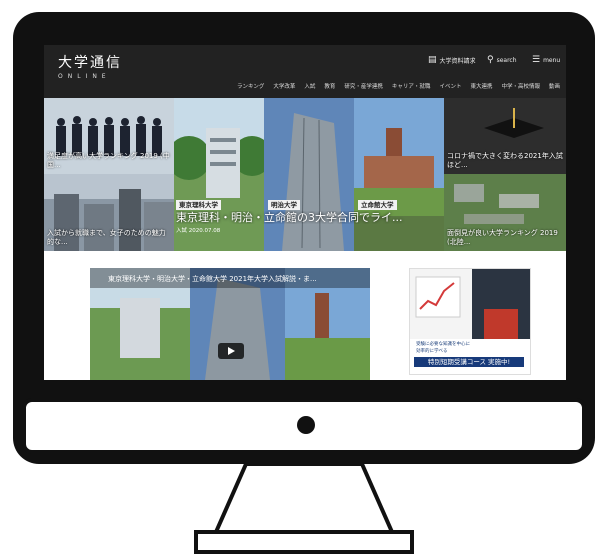 Image resolution: width=608 pixels, height=556 pixels. Describe the element at coordinates (377, 205) in the screenshot. I see `badge-ritsumeikan: 立命館大学` at that location.